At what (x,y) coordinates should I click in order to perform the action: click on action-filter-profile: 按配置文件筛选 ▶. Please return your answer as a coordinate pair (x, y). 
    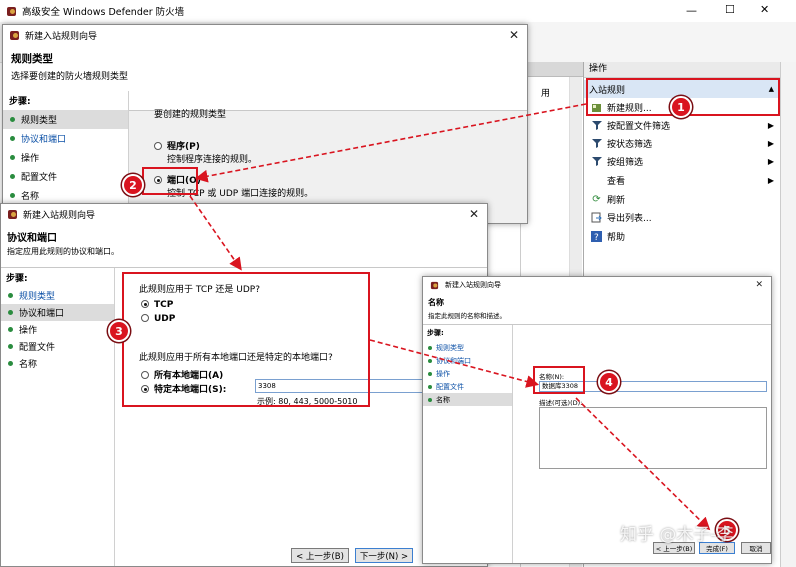
    Looking at the image, I should click on (682, 125).